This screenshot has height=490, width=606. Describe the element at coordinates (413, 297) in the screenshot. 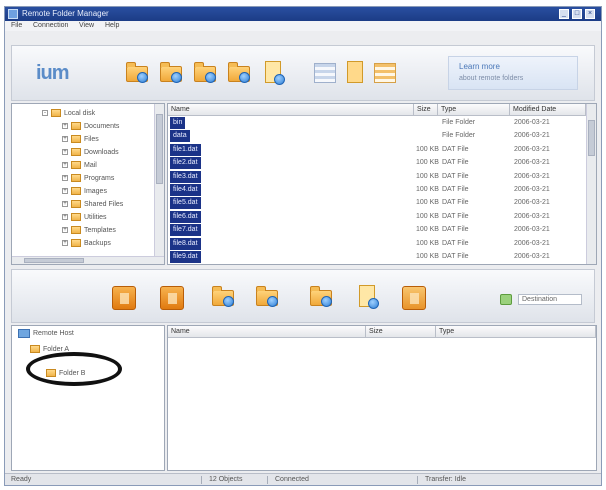

I see `remote-properties-button` at that location.